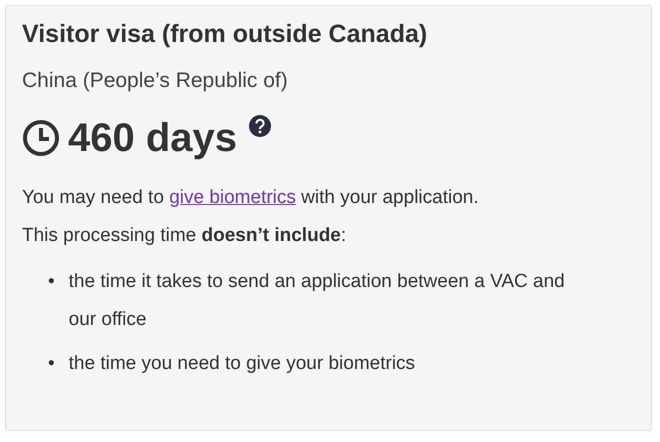 This screenshot has height=442, width=660. Describe the element at coordinates (225, 34) in the screenshot. I see `card-title: Visitor visa (from outside Canada)` at that location.